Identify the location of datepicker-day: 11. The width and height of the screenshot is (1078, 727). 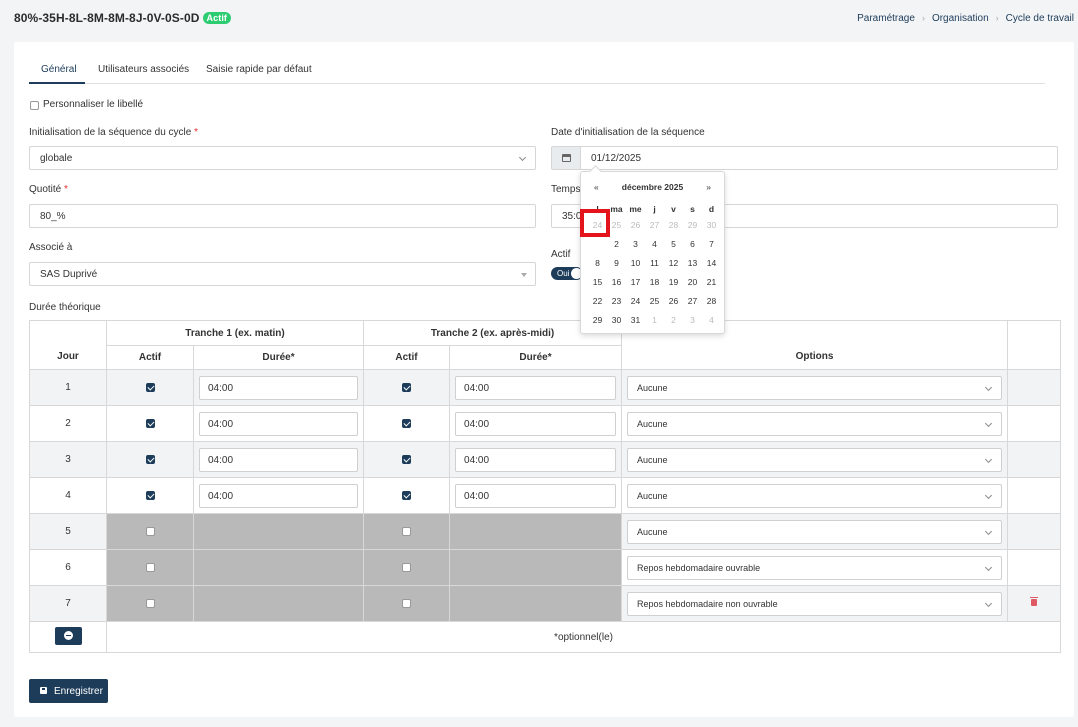
(654, 263).